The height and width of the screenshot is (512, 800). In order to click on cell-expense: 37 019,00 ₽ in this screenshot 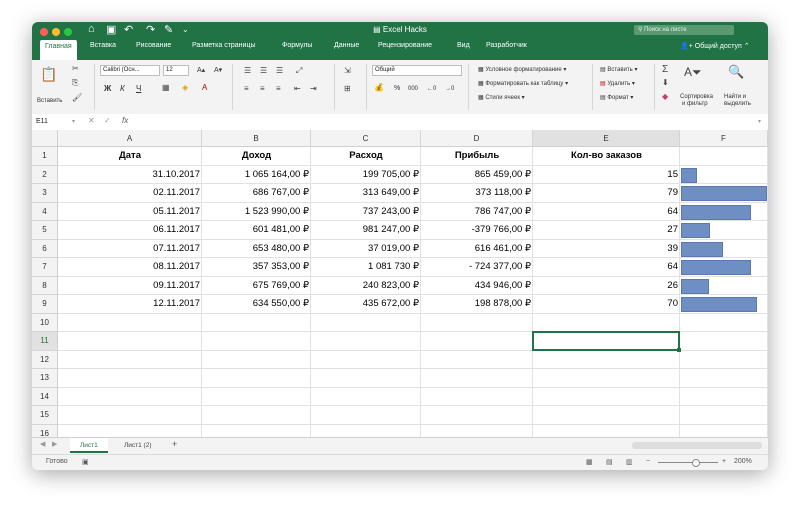, I will do `click(366, 249)`.